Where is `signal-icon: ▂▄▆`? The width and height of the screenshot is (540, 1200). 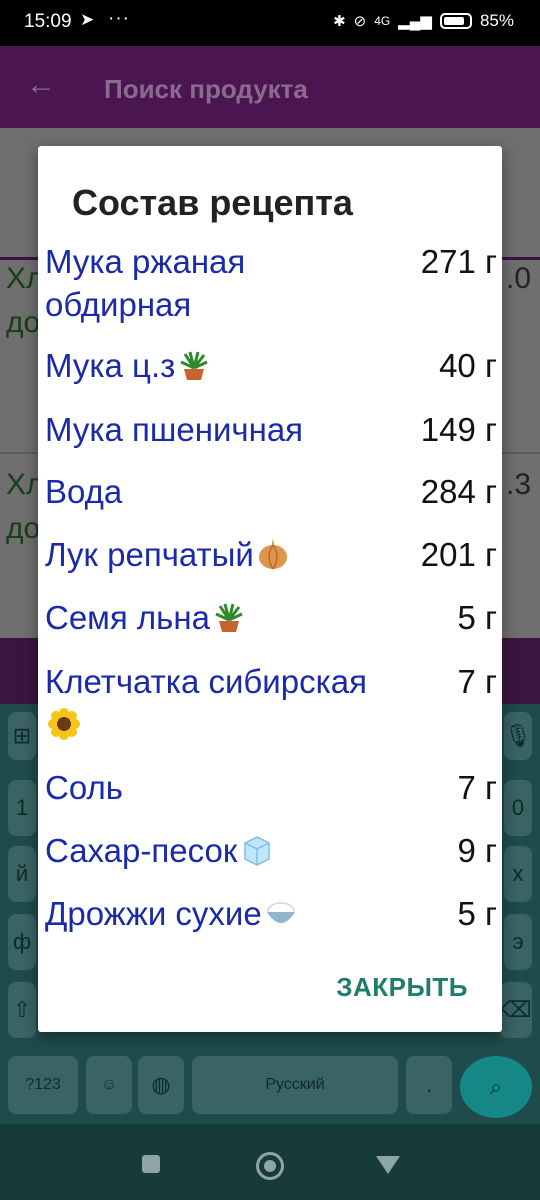
signal-icon: ▂▄▆ is located at coordinates (415, 21).